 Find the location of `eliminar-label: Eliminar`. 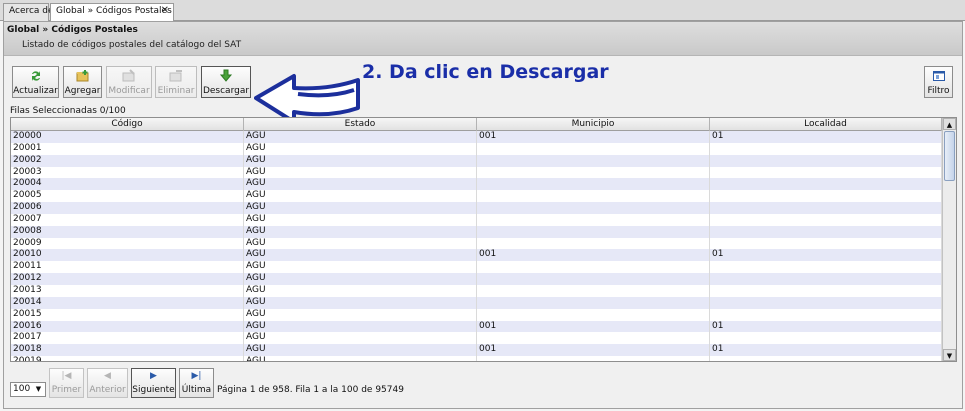

eliminar-label: Eliminar is located at coordinates (176, 91).